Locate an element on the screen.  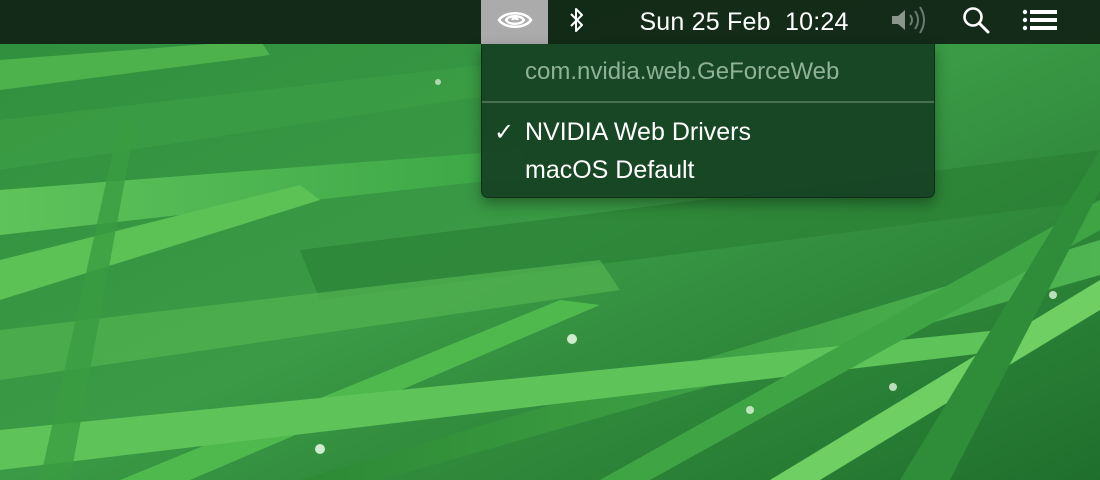
nvidia-eye-icon is located at coordinates (515, 22).